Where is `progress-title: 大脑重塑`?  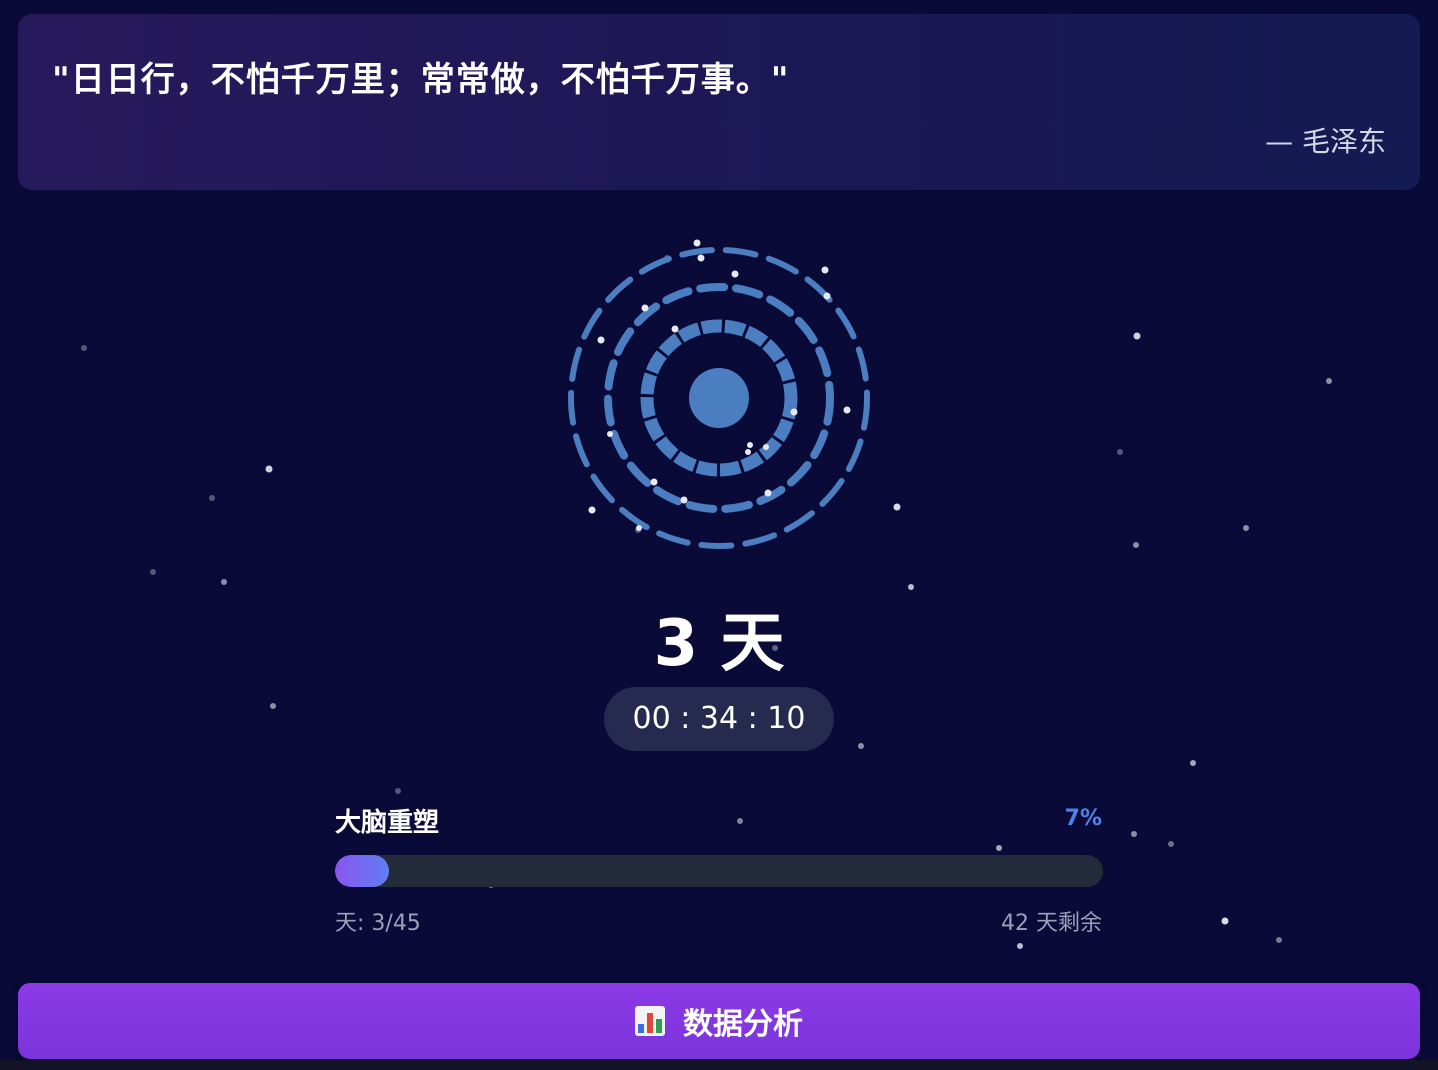
progress-title: 大脑重塑 is located at coordinates (387, 823).